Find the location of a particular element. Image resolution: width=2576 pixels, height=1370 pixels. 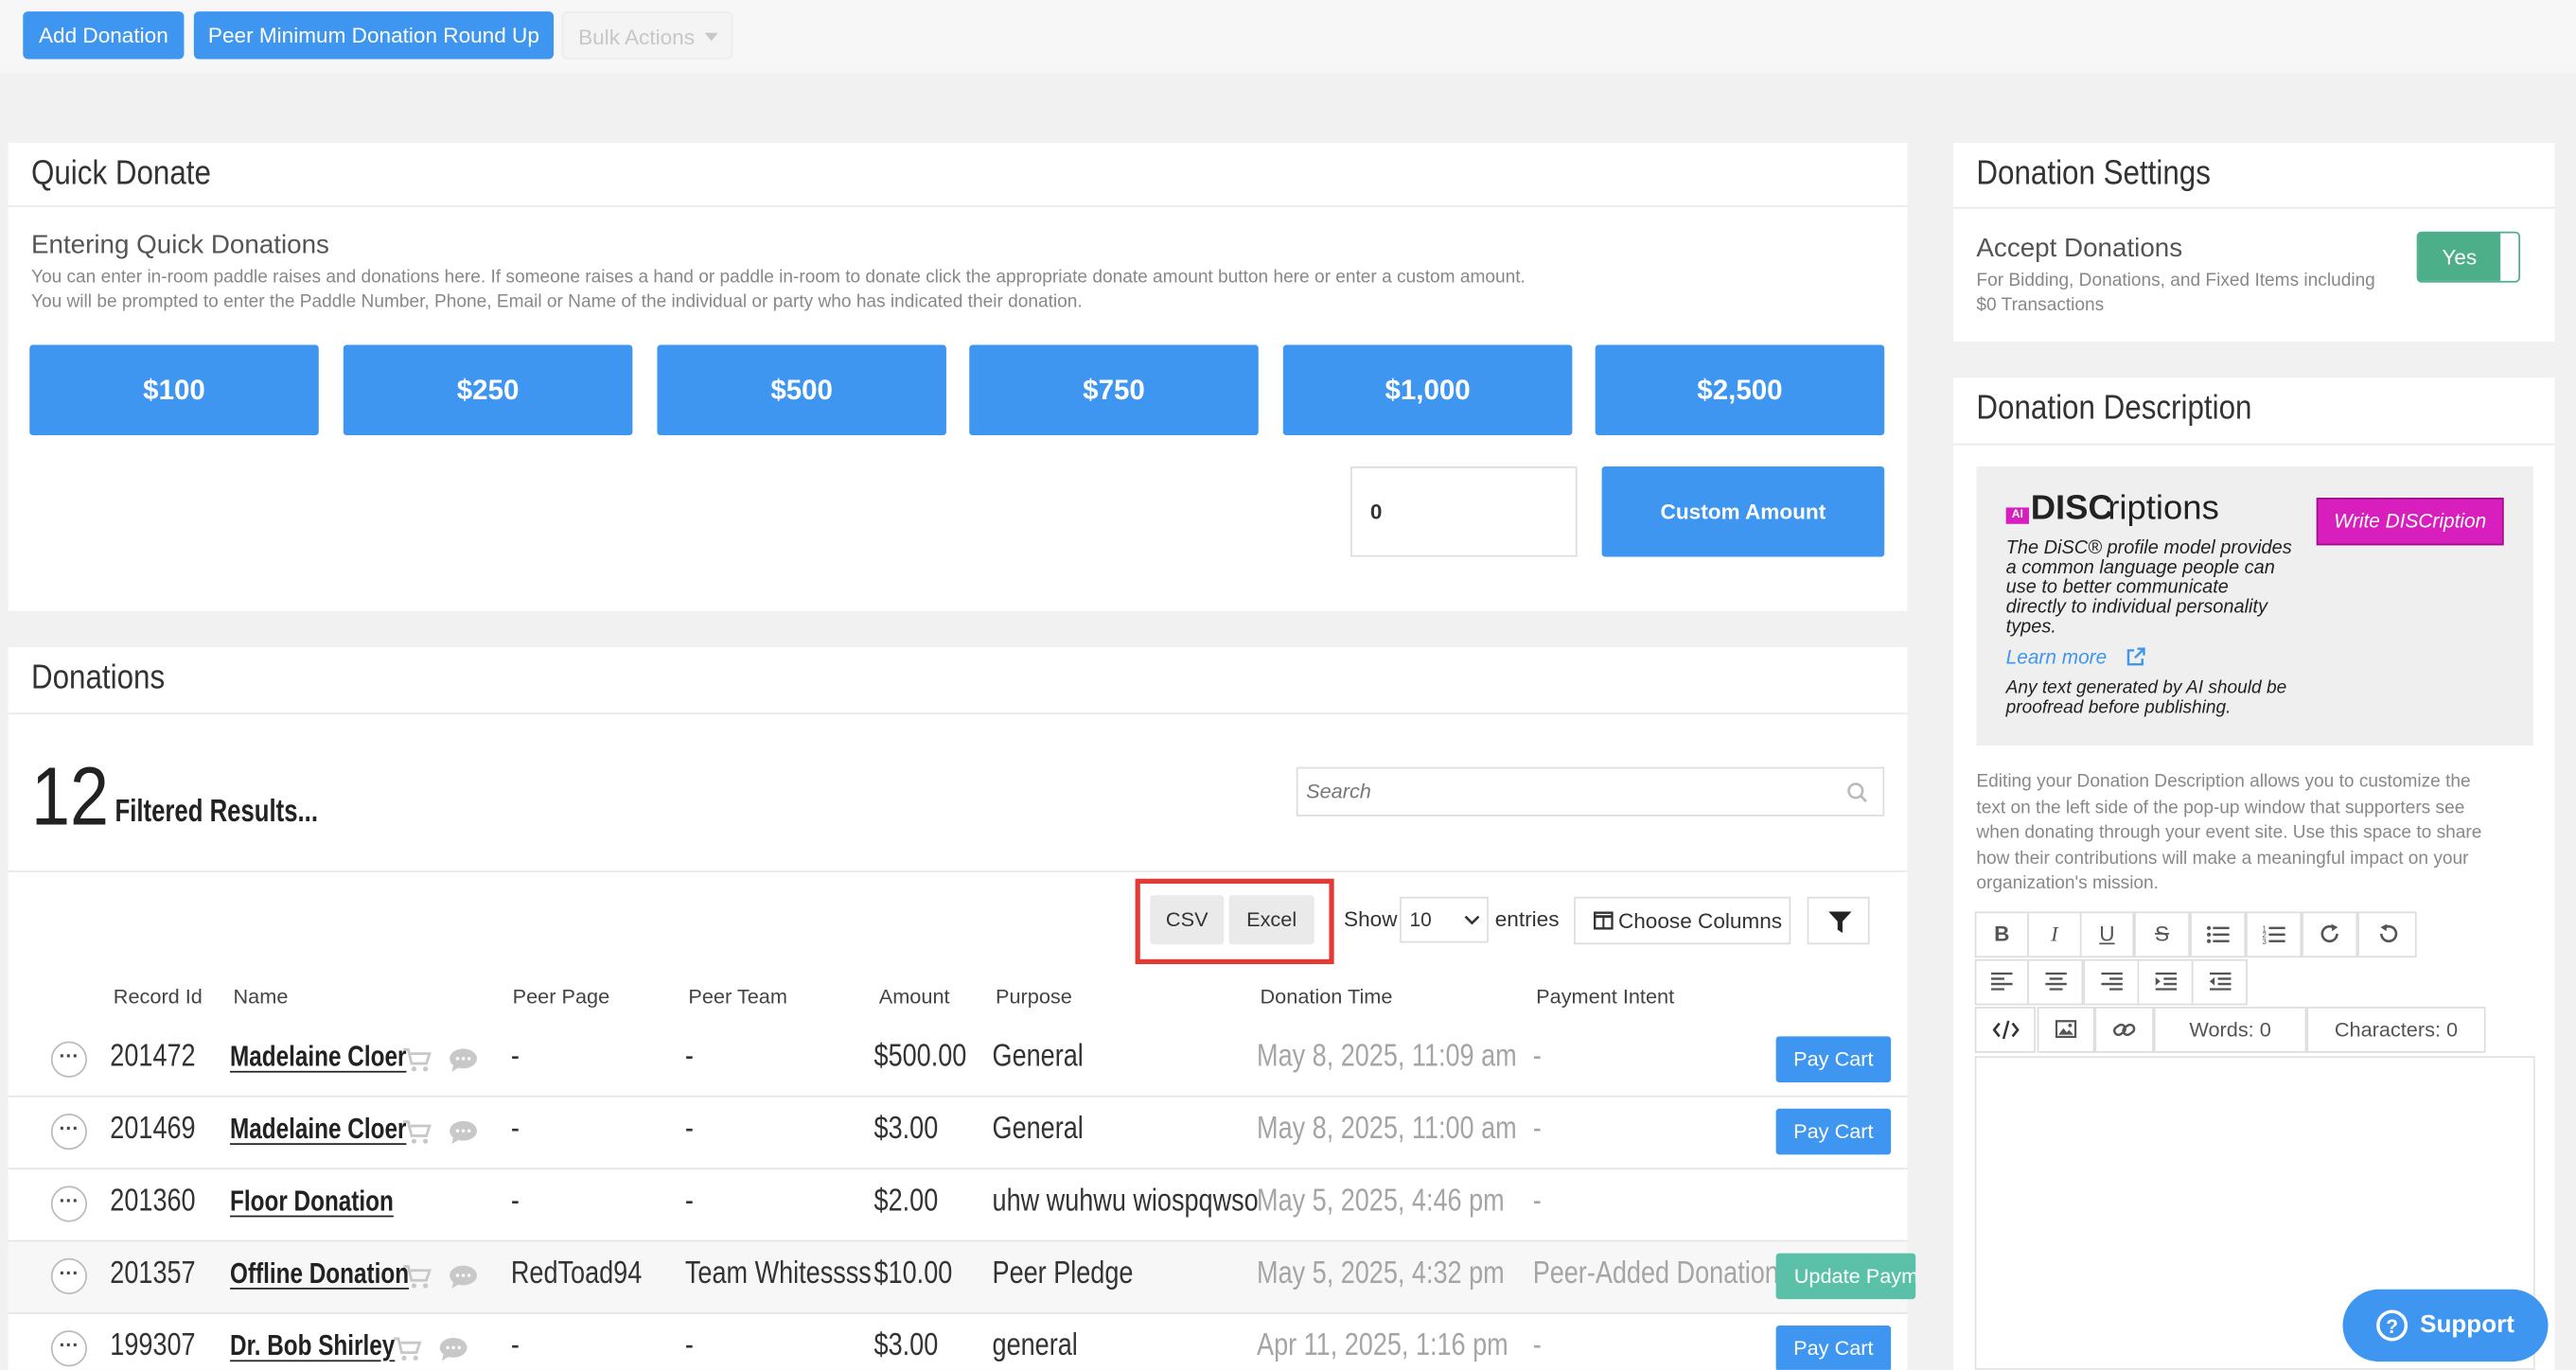

update-payment-button: Update Paym is located at coordinates (1845, 1276).